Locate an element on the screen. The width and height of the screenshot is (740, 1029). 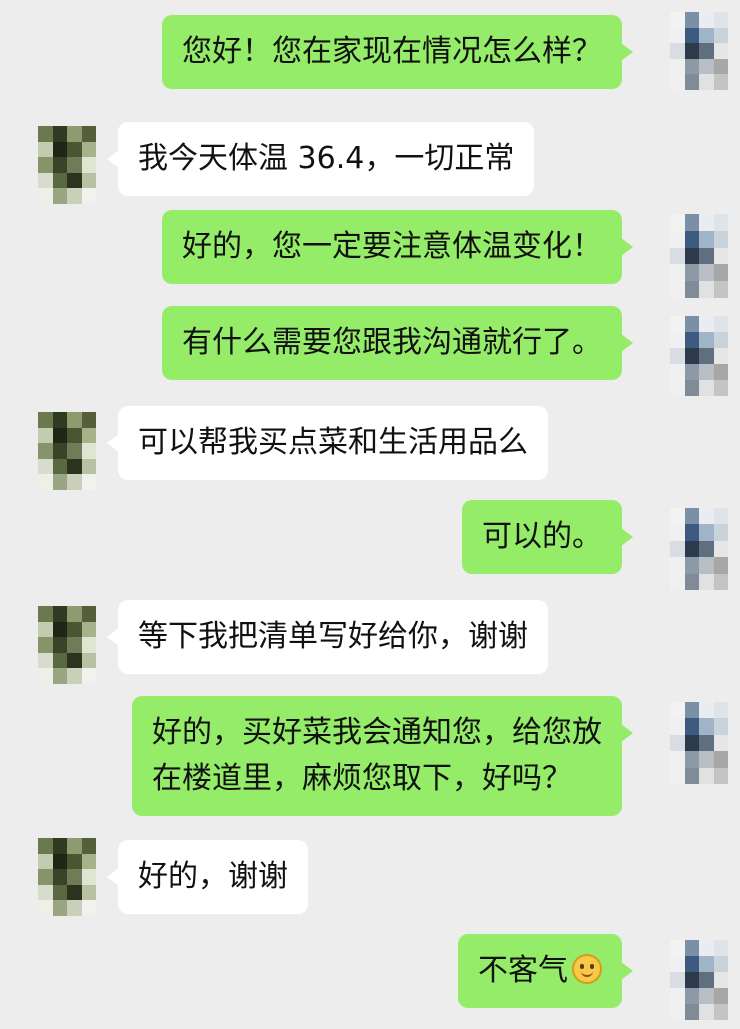
message-text: 可以的。 is located at coordinates (542, 536).